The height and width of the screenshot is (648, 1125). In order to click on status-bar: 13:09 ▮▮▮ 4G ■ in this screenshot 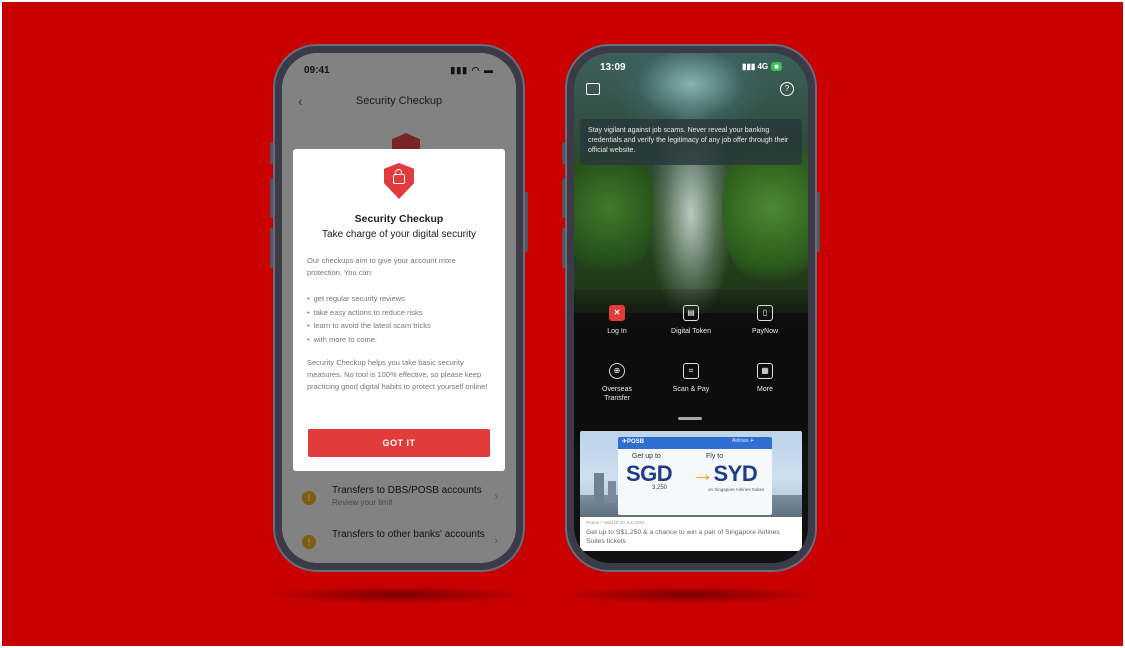, I will do `click(691, 65)`.